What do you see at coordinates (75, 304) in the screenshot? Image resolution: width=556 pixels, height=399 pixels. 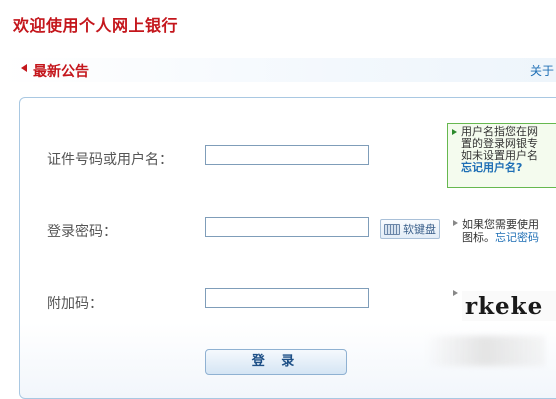 I see `captcha-label: 附加码：` at bounding box center [75, 304].